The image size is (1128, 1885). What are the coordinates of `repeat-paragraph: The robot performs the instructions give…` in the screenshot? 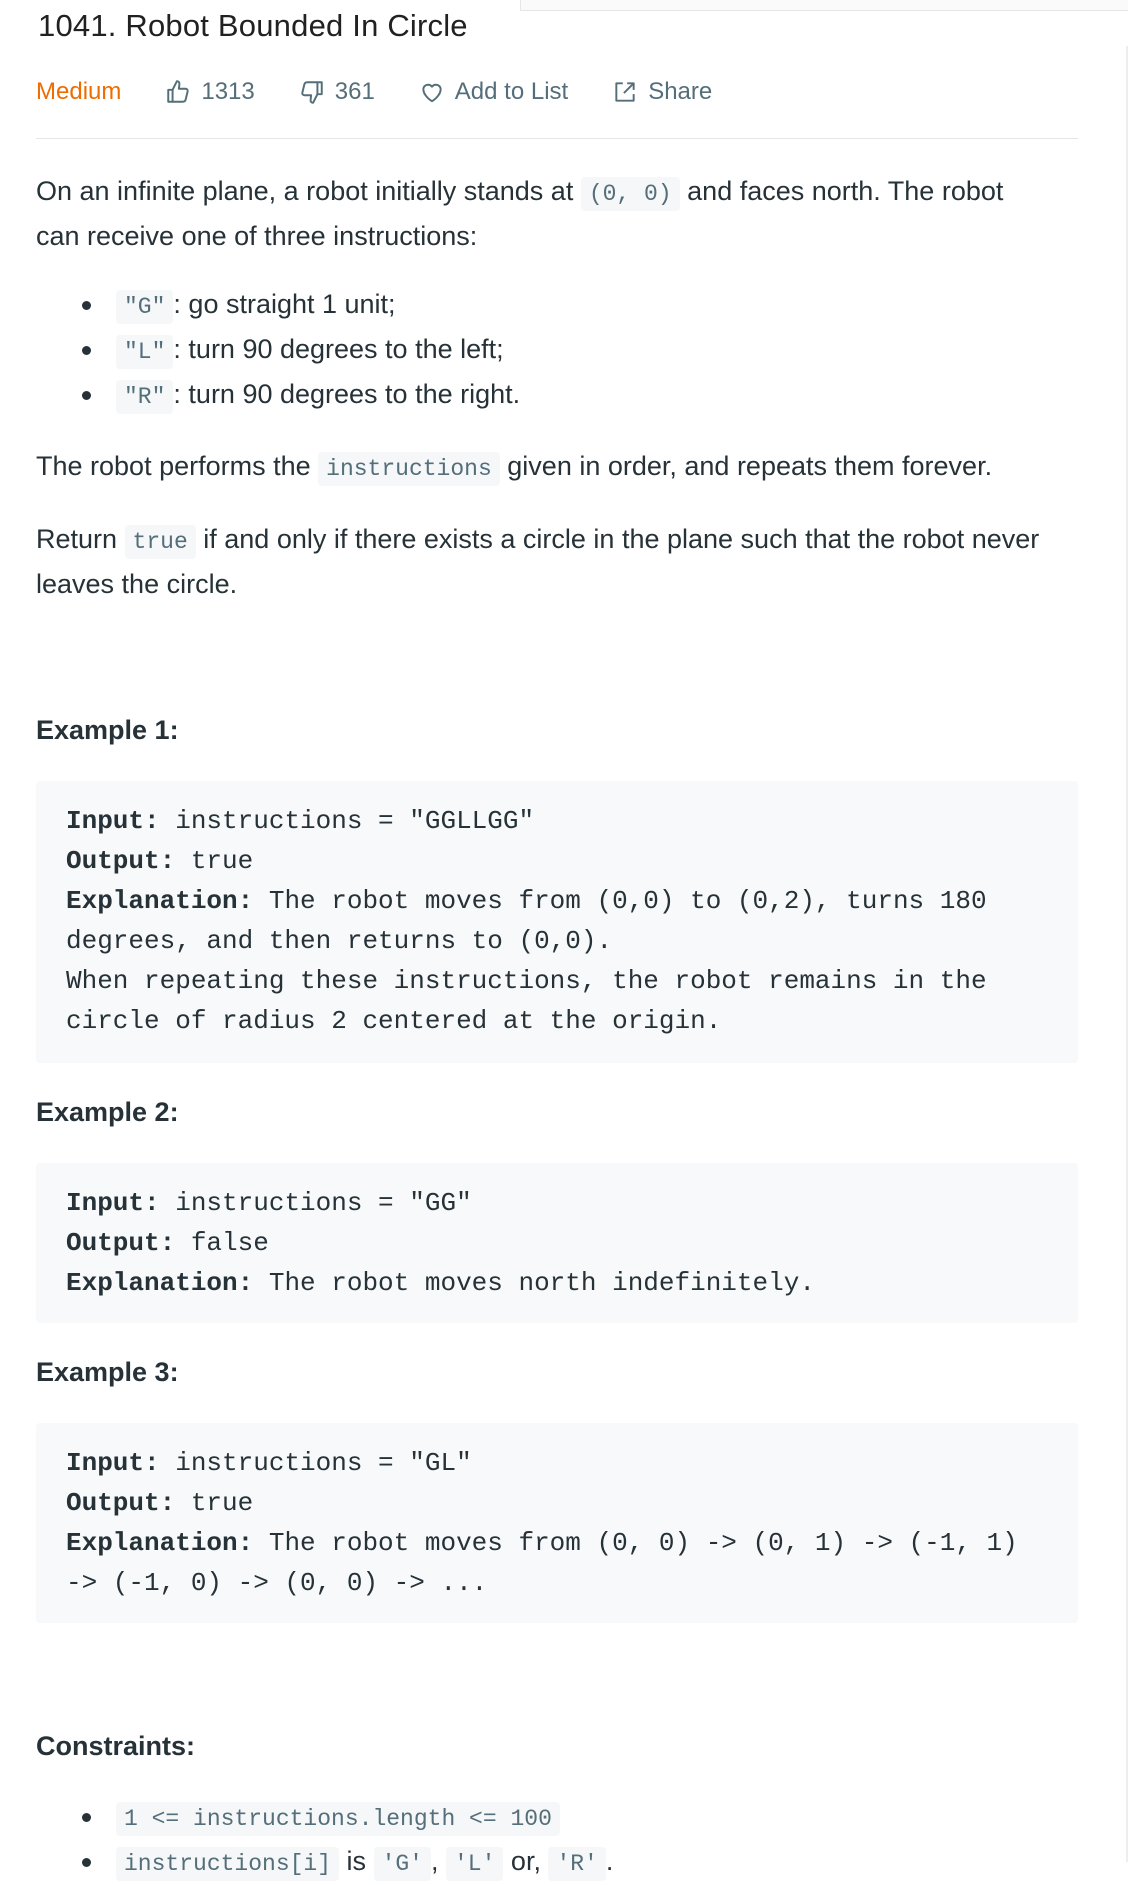 It's located at (576, 467).